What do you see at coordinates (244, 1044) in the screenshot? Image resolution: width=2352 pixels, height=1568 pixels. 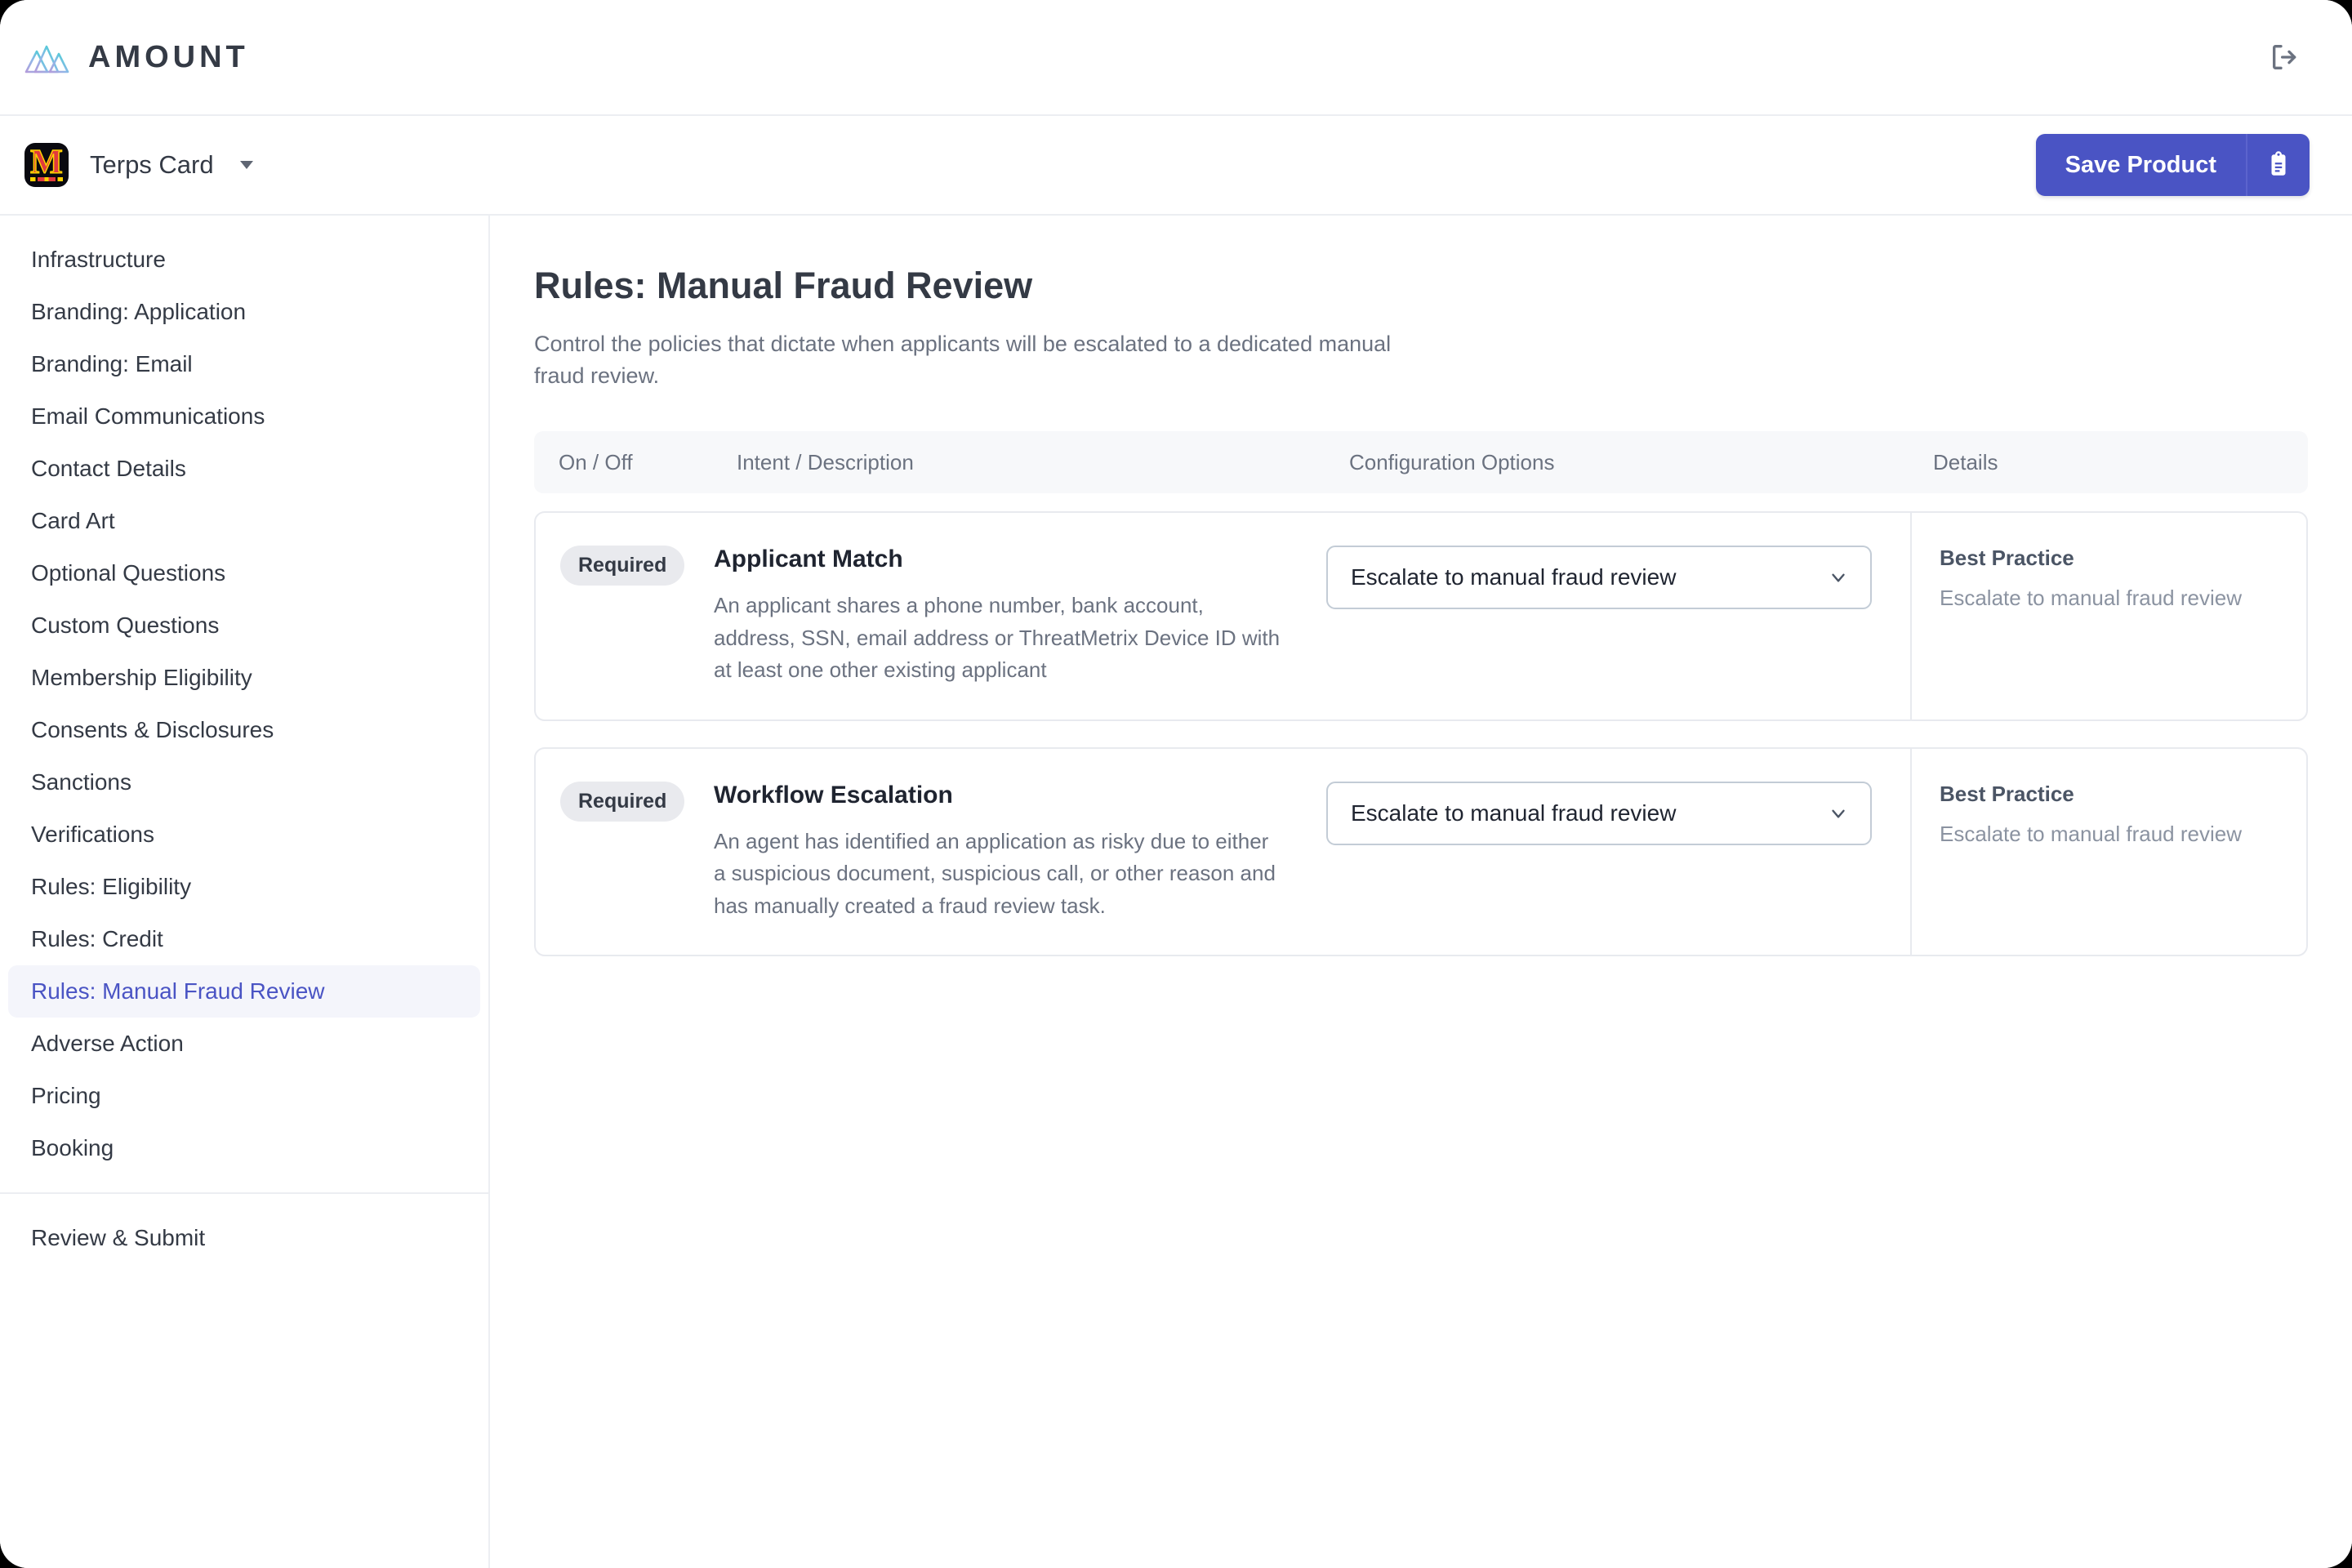 I see `sidebar-item-adverse-action: Adverse Action` at bounding box center [244, 1044].